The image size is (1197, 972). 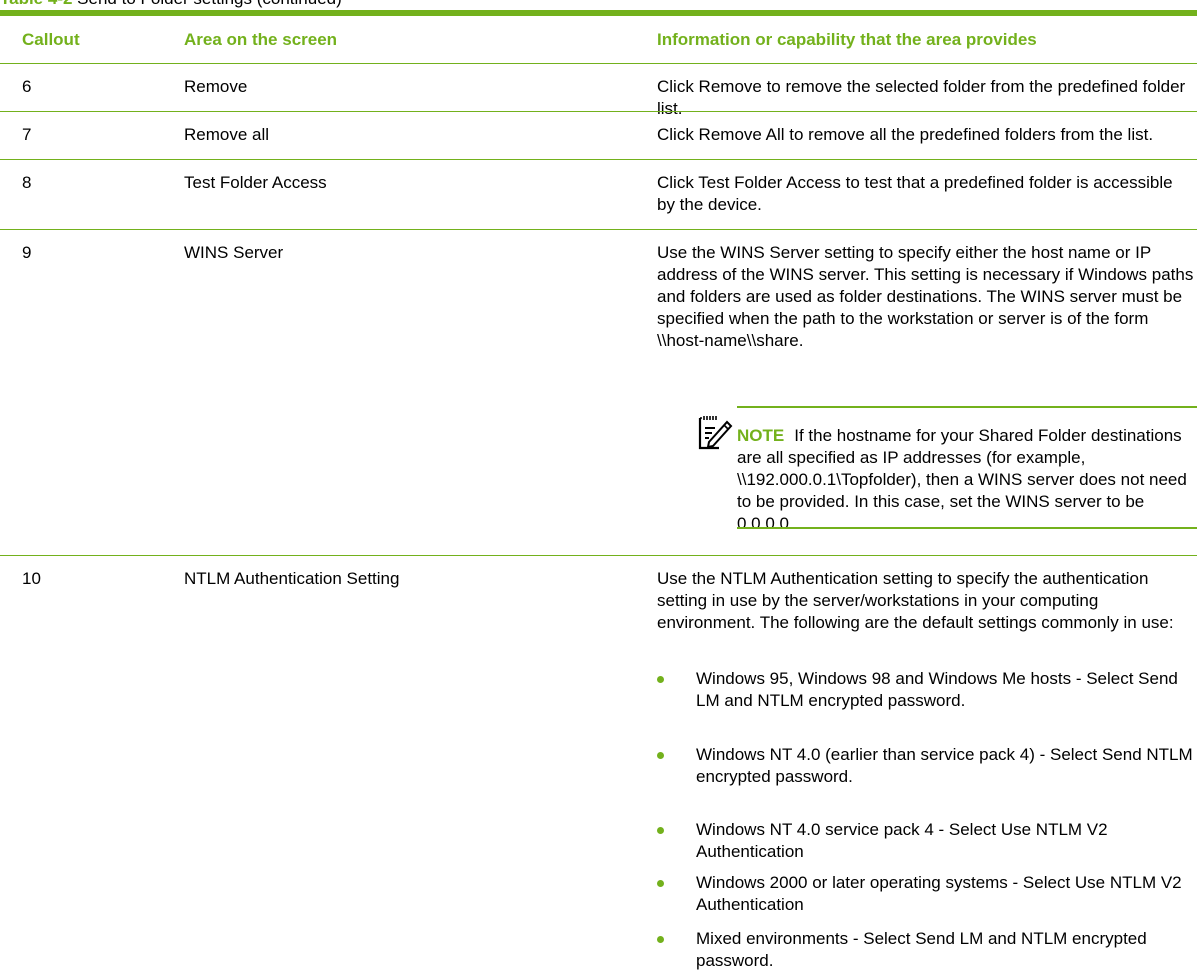 What do you see at coordinates (715, 431) in the screenshot?
I see `note-pencil-icon` at bounding box center [715, 431].